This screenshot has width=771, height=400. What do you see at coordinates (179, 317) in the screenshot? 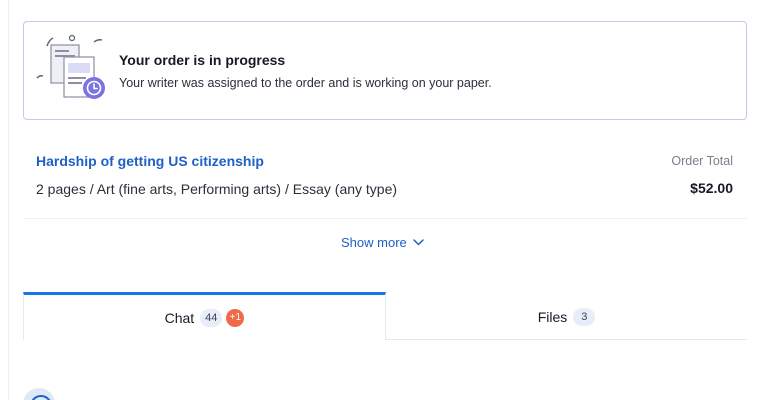
I see `tab-chat-label: Chat` at bounding box center [179, 317].